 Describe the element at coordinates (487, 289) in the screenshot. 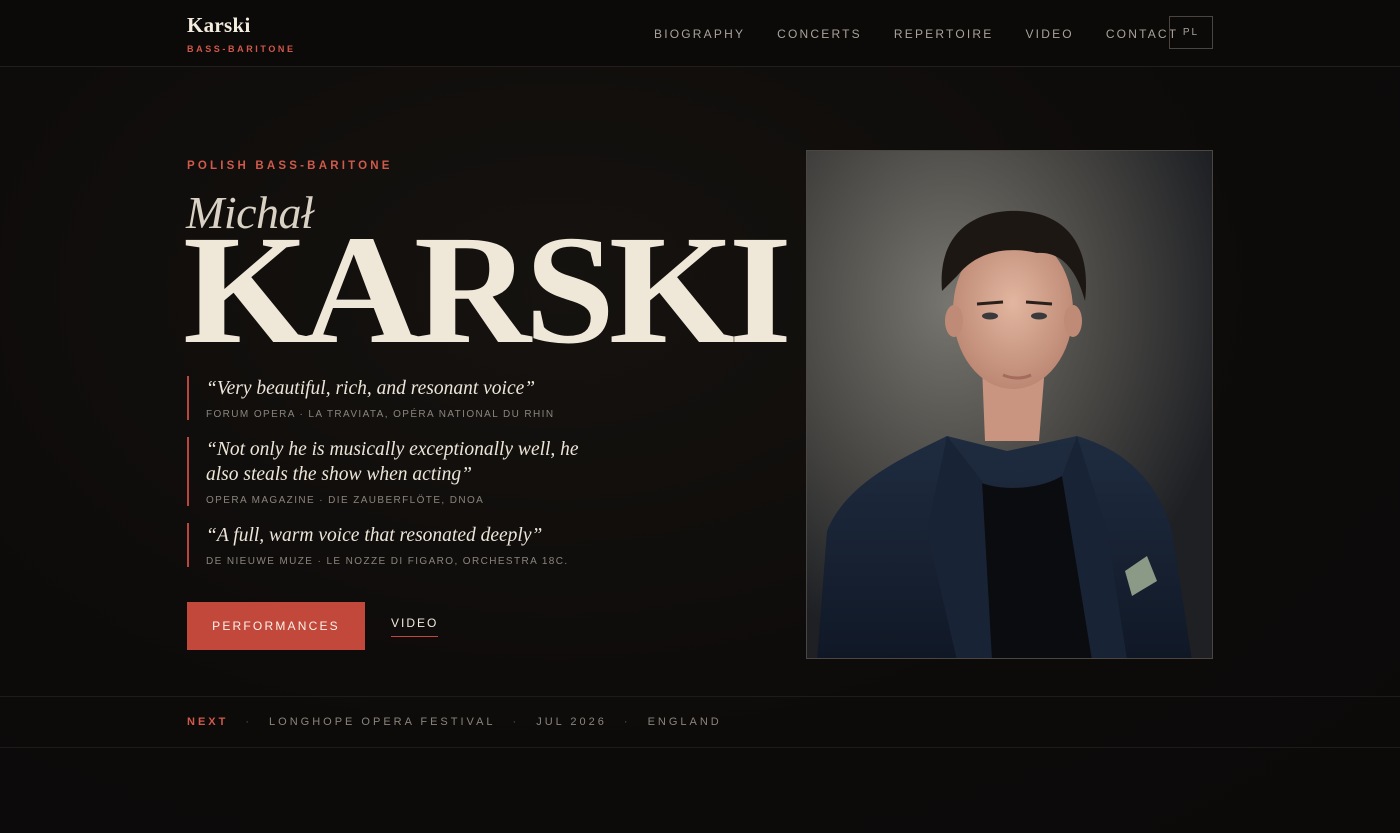

I see `hero-last-name: KARSKI` at that location.